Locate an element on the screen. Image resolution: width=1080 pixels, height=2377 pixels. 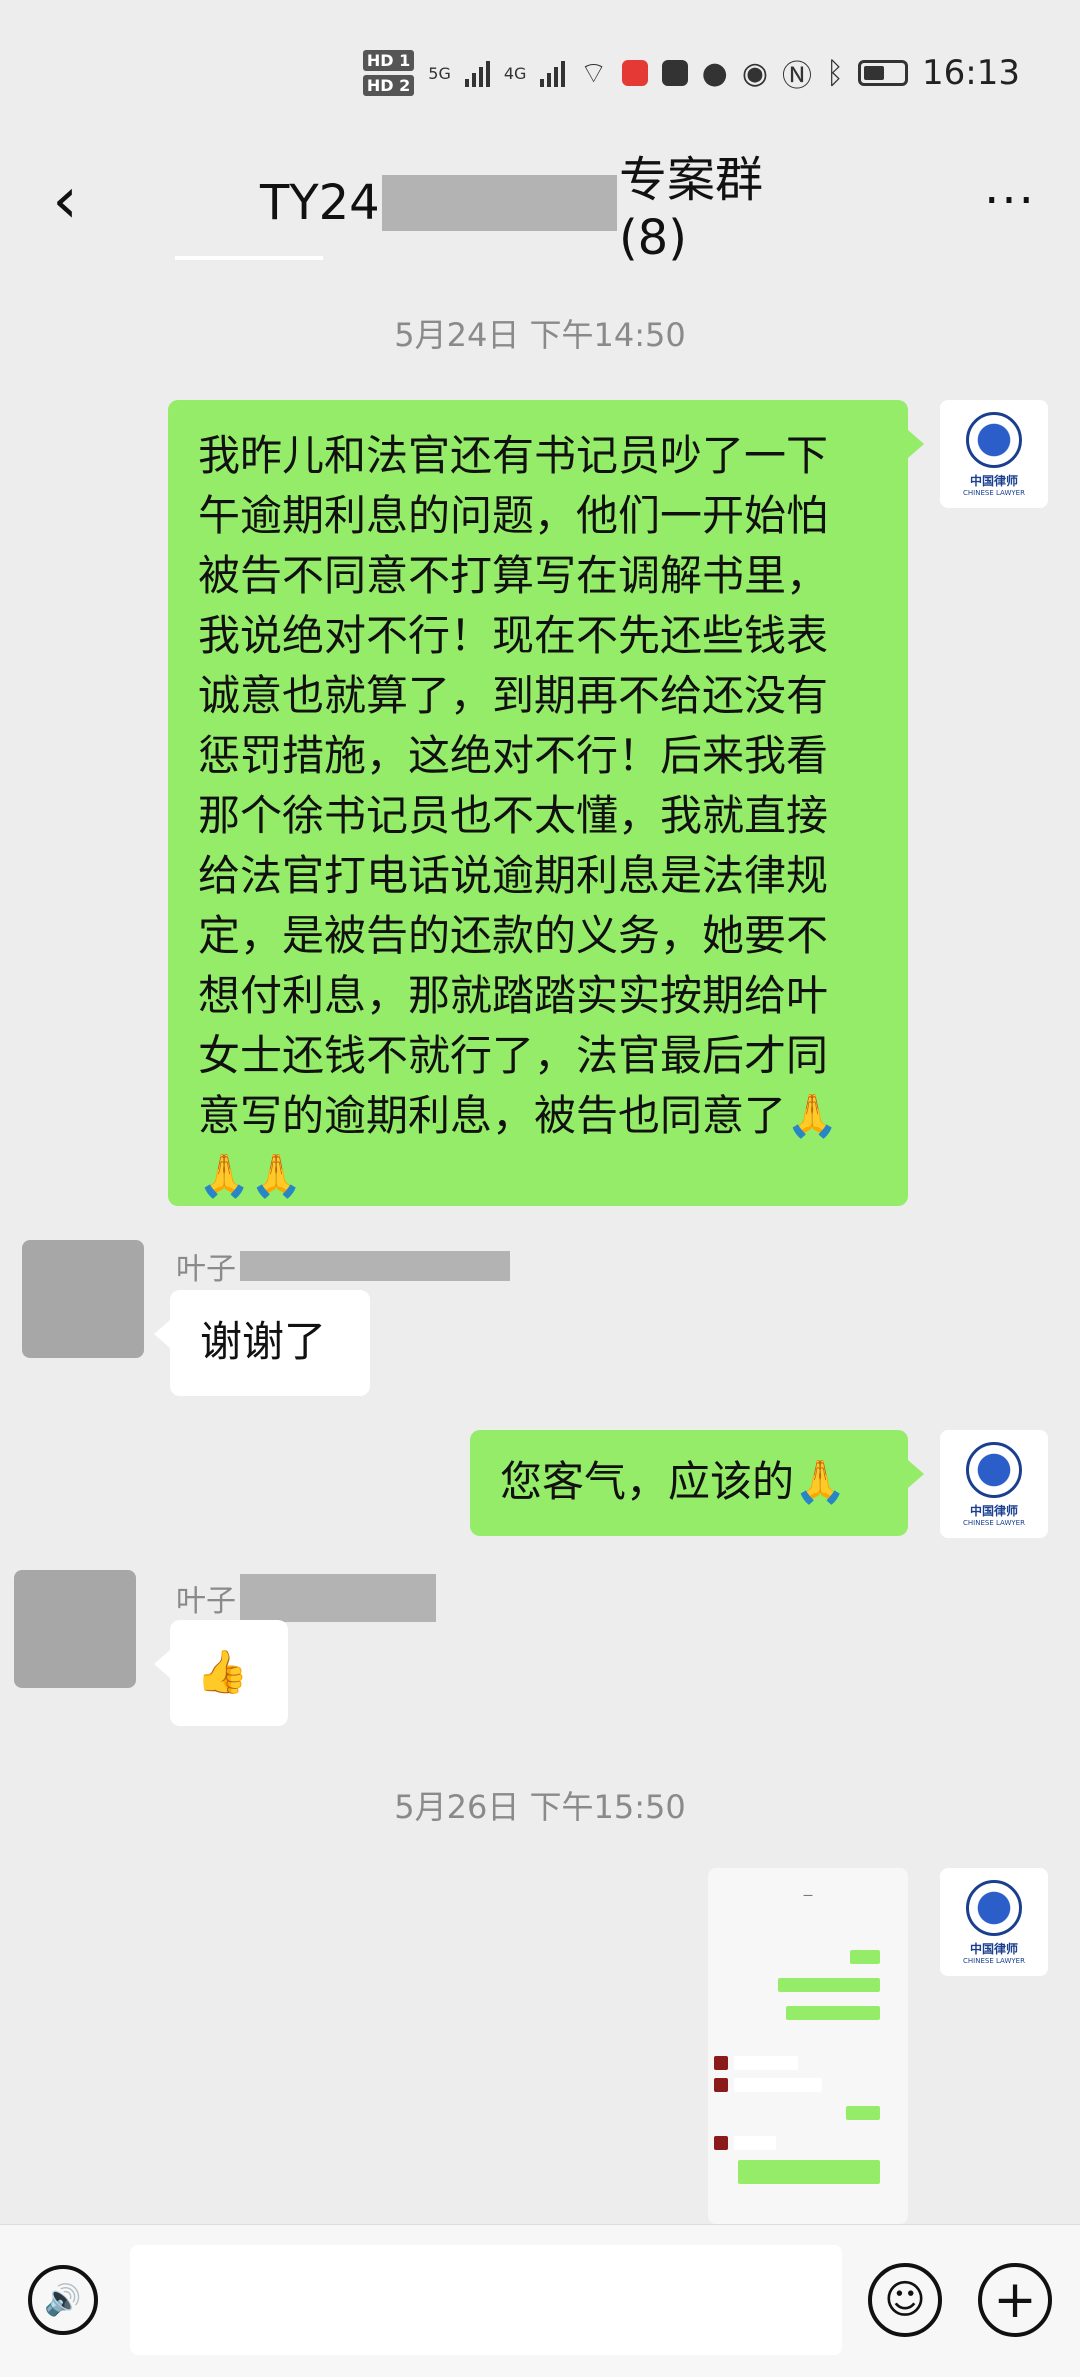
message-line: 诚意也就算了，到期再不给还没有 is located at coordinates (513, 695).